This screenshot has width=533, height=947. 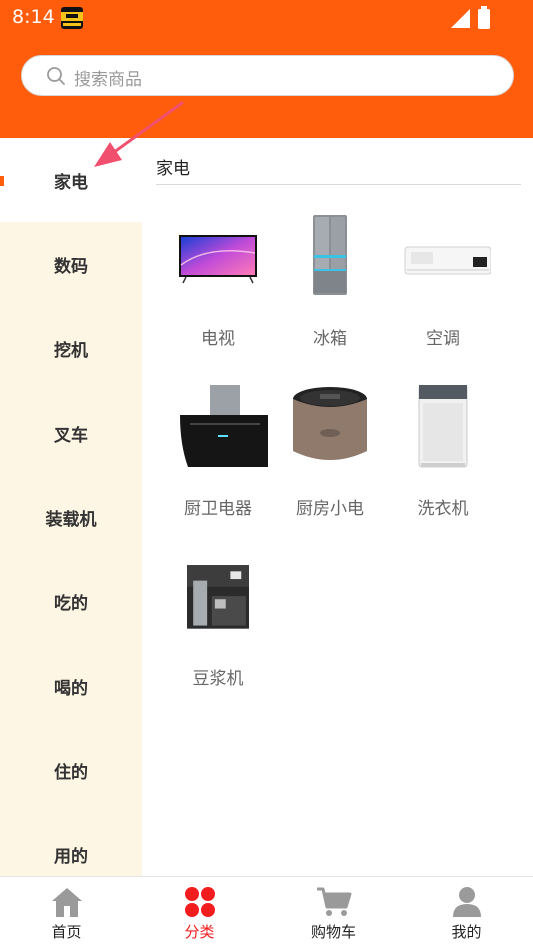 I want to click on header: 8:14 搜索商品, so click(x=266, y=69).